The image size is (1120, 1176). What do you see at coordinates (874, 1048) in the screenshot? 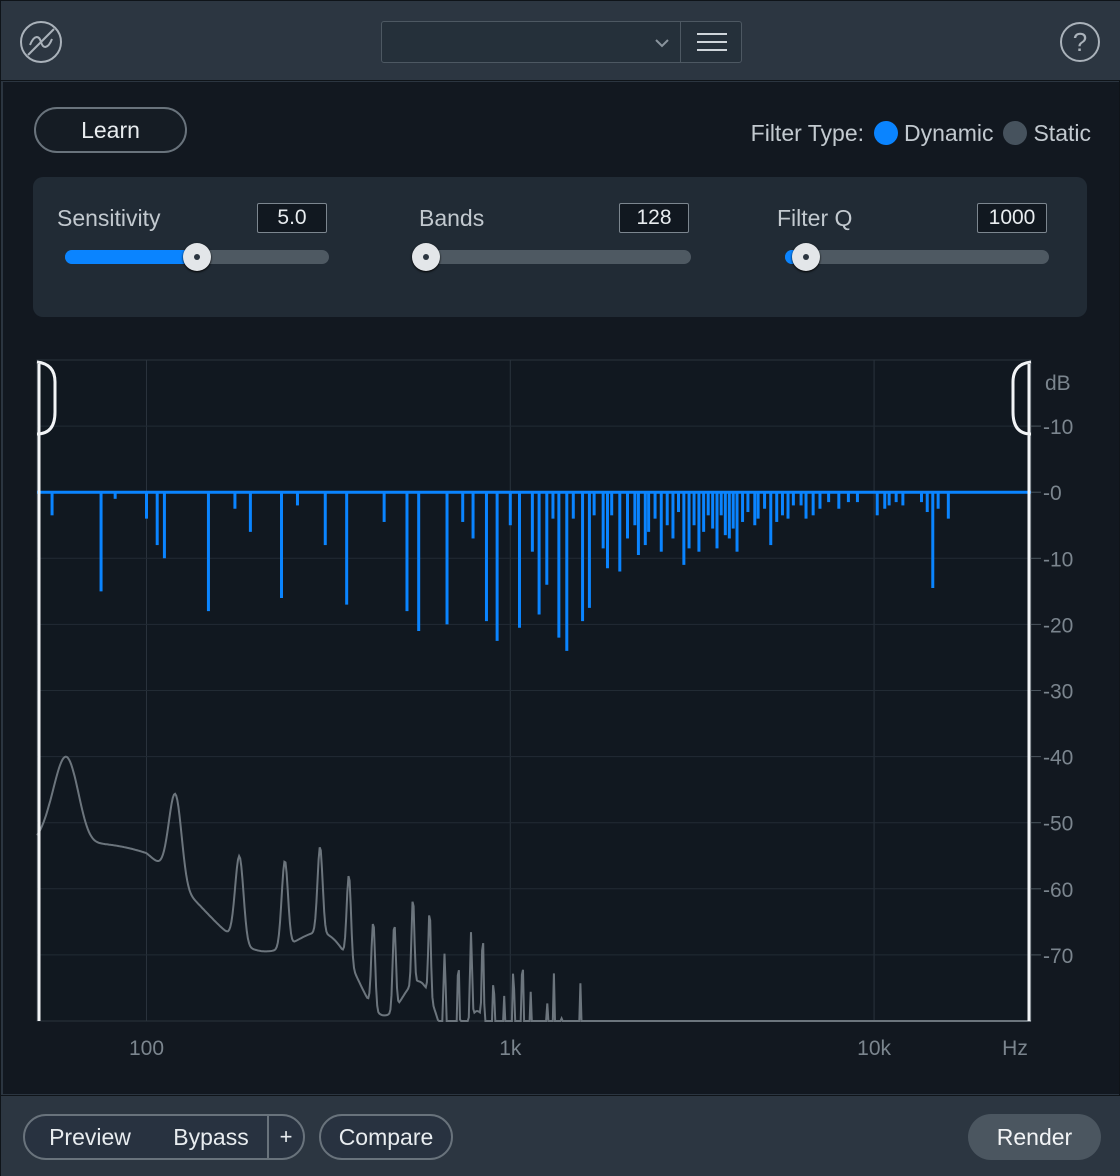
I see `x-tick-label: 10k` at bounding box center [874, 1048].